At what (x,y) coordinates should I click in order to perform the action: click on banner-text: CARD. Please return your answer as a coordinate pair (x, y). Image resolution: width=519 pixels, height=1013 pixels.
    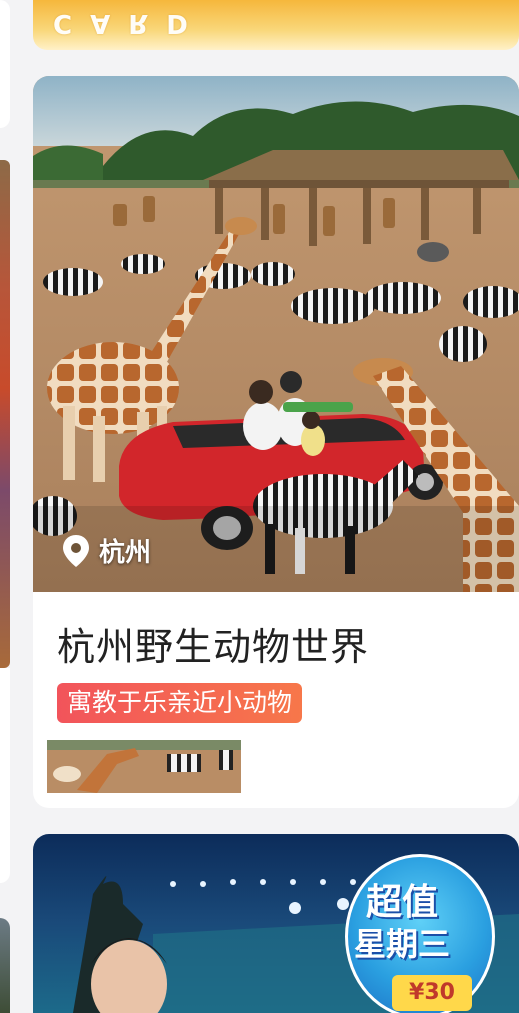
    Looking at the image, I should click on (129, 23).